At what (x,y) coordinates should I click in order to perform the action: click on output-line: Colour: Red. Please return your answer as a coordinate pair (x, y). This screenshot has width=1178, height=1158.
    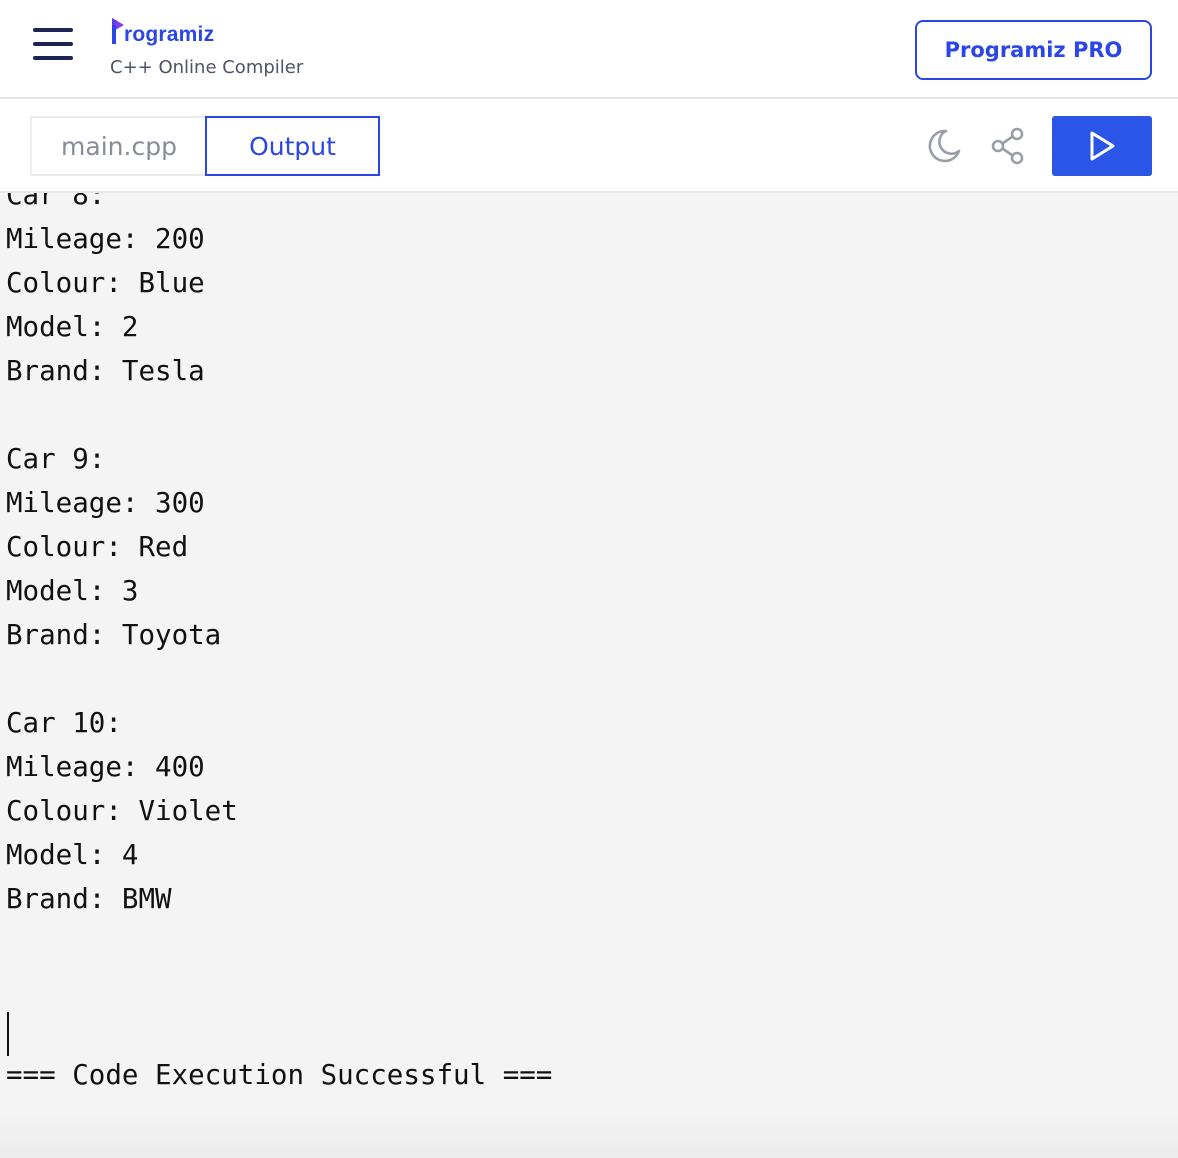
    Looking at the image, I should click on (97, 547).